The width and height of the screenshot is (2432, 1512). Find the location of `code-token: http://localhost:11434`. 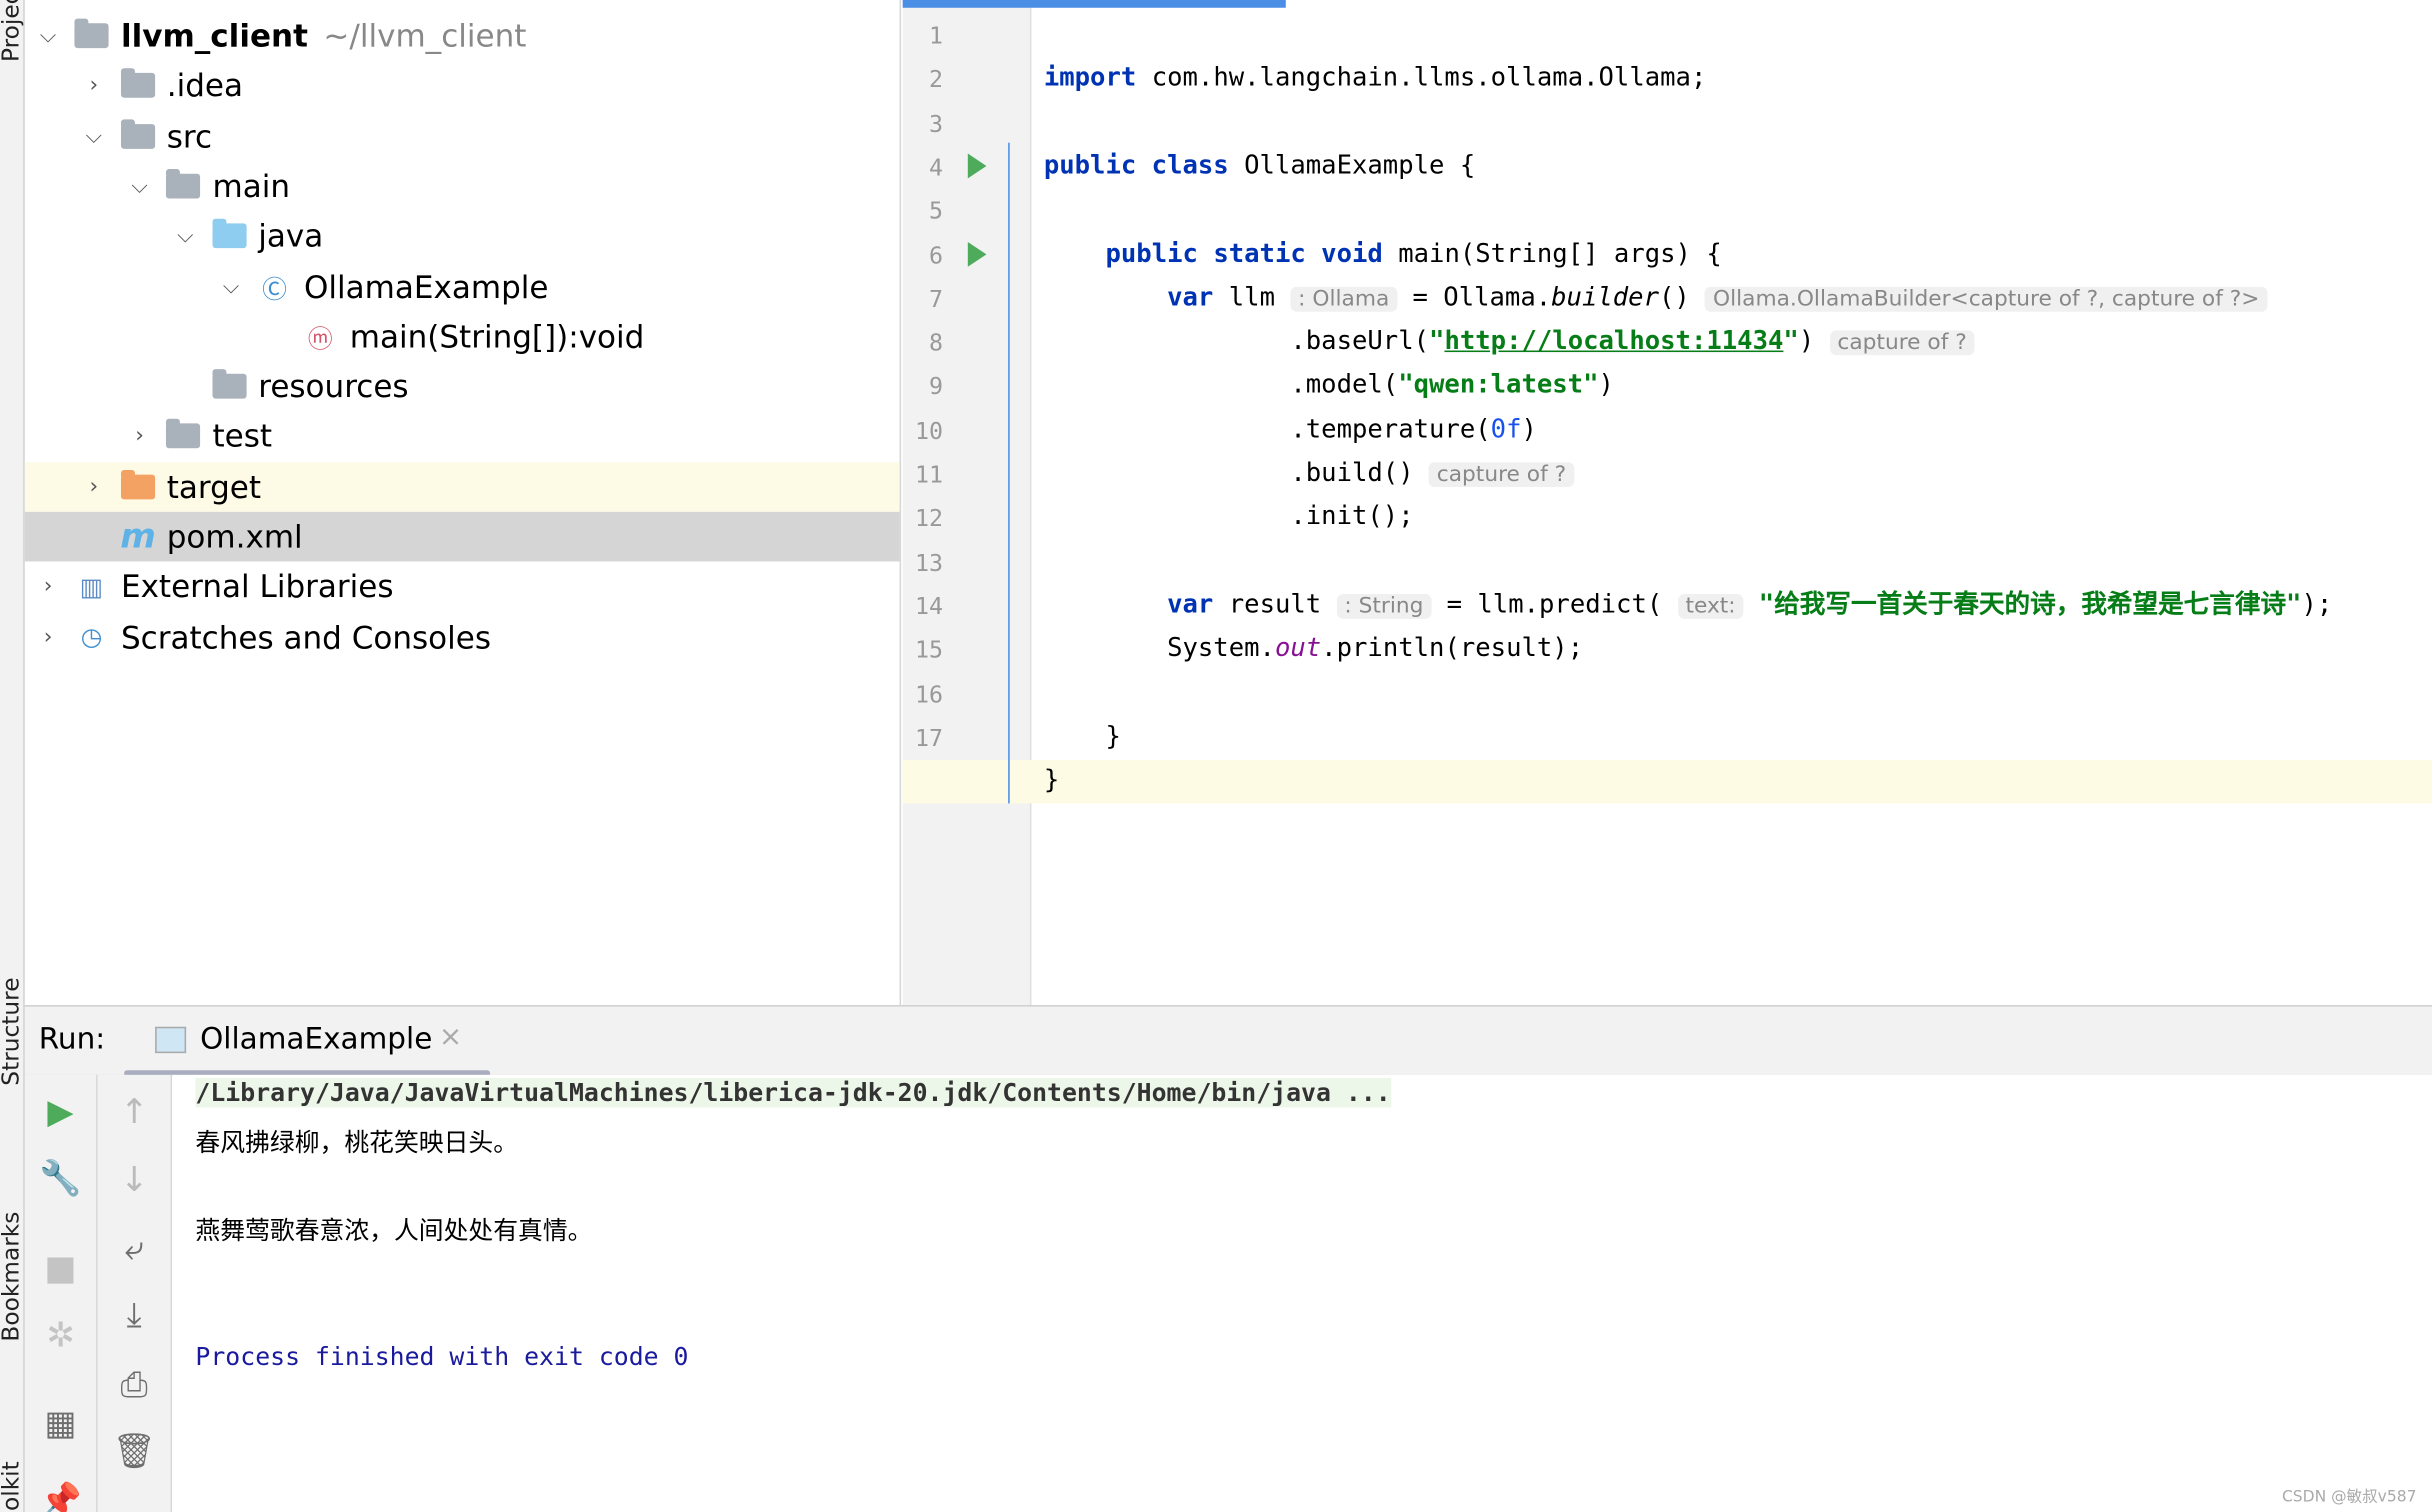

code-token: http://localhost:11434 is located at coordinates (1614, 340).